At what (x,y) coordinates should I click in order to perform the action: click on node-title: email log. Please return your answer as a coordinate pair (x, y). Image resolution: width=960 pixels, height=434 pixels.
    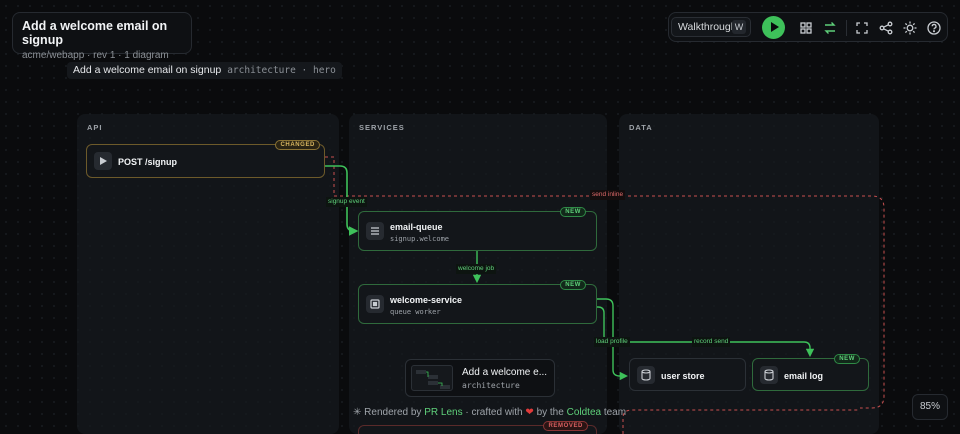
    Looking at the image, I should click on (804, 376).